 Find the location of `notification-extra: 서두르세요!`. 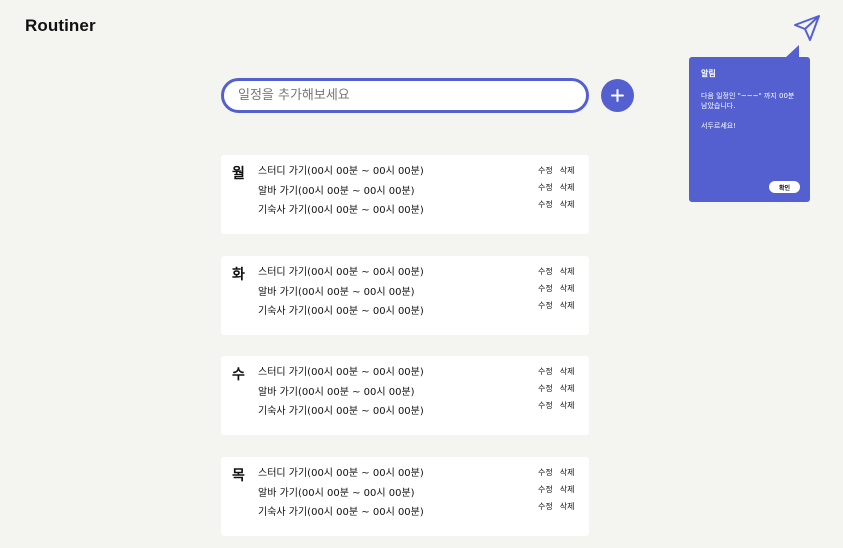

notification-extra: 서두르세요! is located at coordinates (719, 126).